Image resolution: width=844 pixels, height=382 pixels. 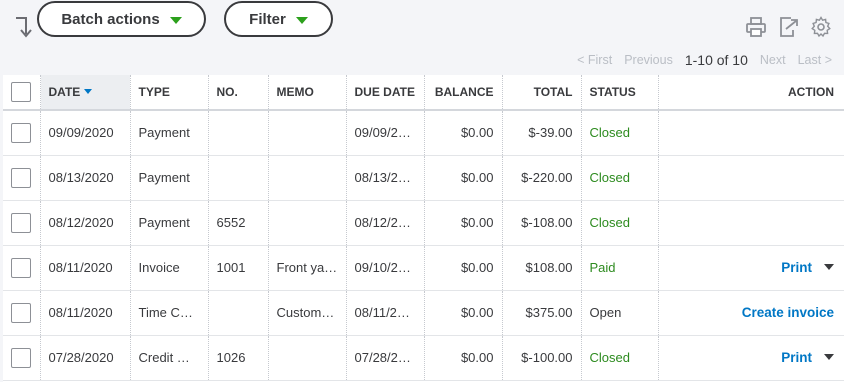 What do you see at coordinates (620, 268) in the screenshot?
I see `cell-status: Paid` at bounding box center [620, 268].